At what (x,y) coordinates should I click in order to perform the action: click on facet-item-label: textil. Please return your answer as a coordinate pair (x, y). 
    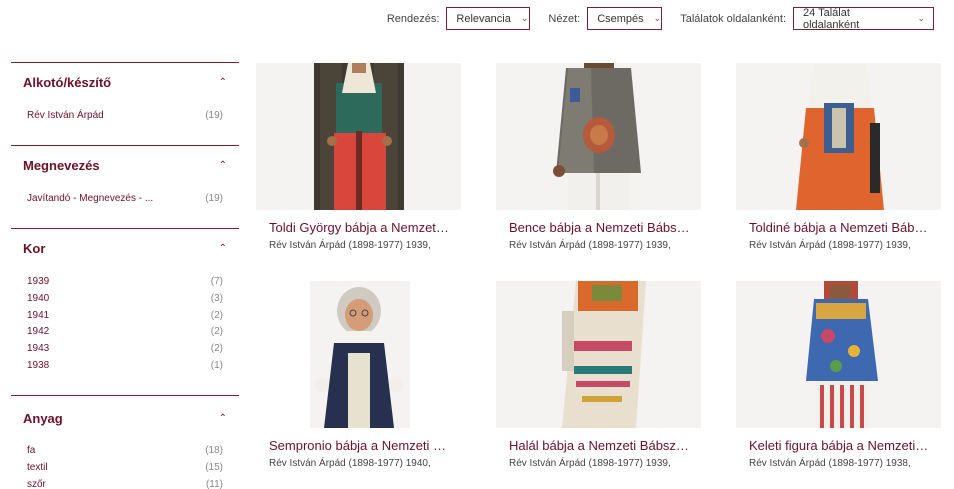
    Looking at the image, I should click on (37, 467).